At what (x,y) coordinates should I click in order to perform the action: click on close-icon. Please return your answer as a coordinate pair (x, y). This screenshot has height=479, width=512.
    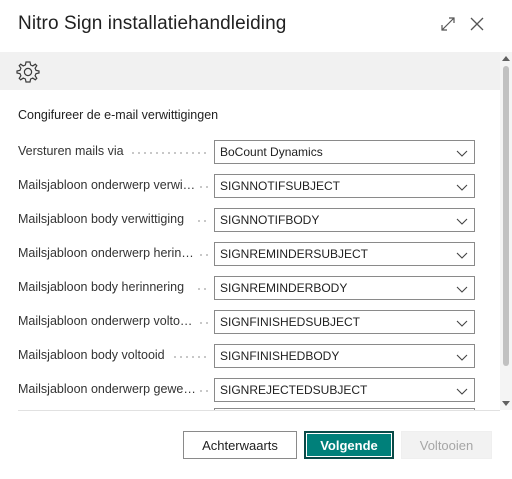
    Looking at the image, I should click on (477, 24).